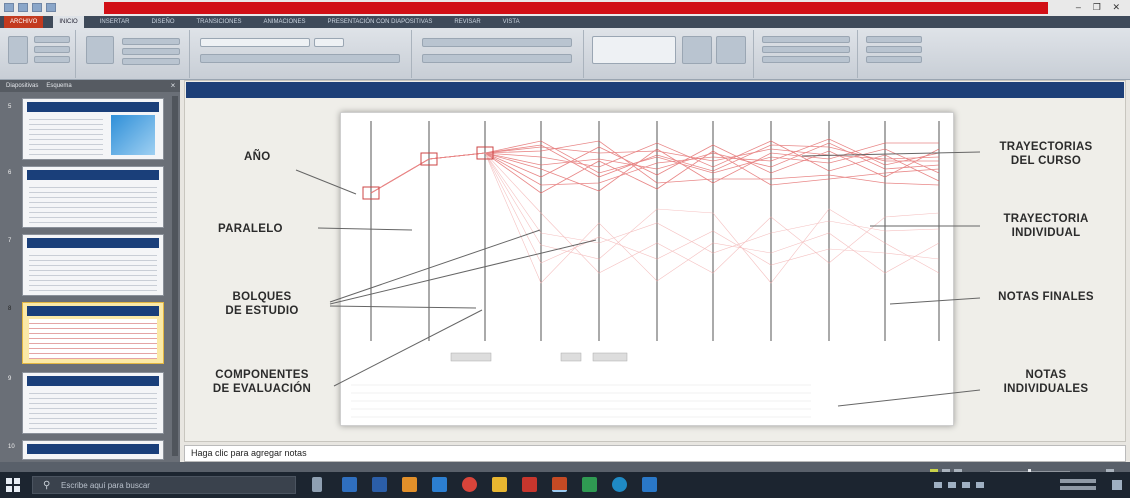 Image resolution: width=1130 pixels, height=498 pixels. What do you see at coordinates (285, 22) in the screenshot?
I see `tab-animations: ANIMACIONES` at bounding box center [285, 22].